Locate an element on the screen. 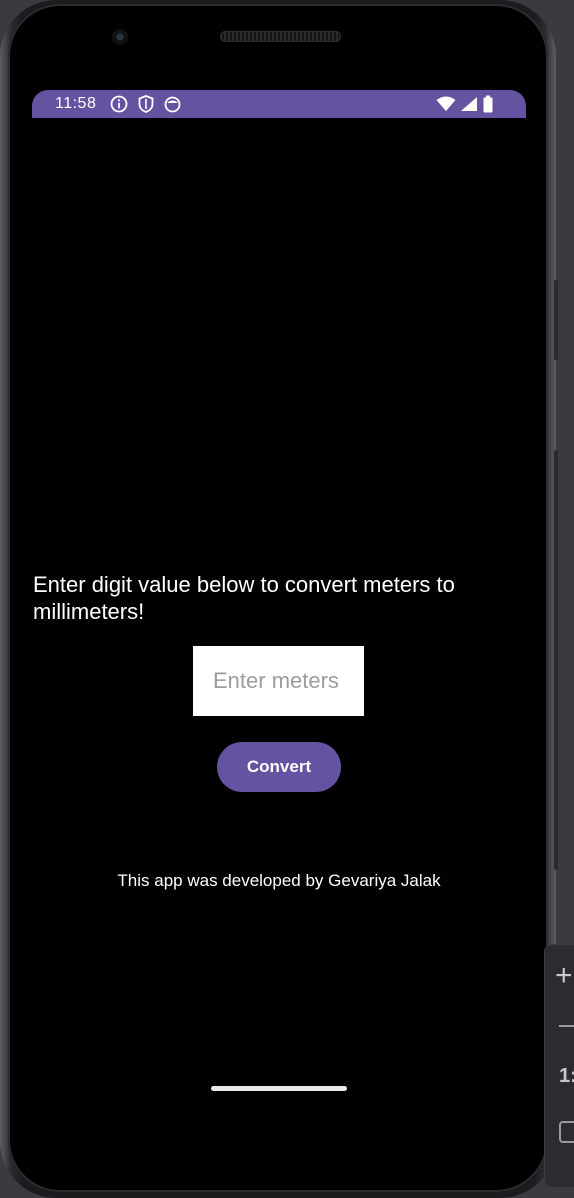 Image resolution: width=574 pixels, height=1198 pixels. wifi-icon is located at coordinates (446, 103).